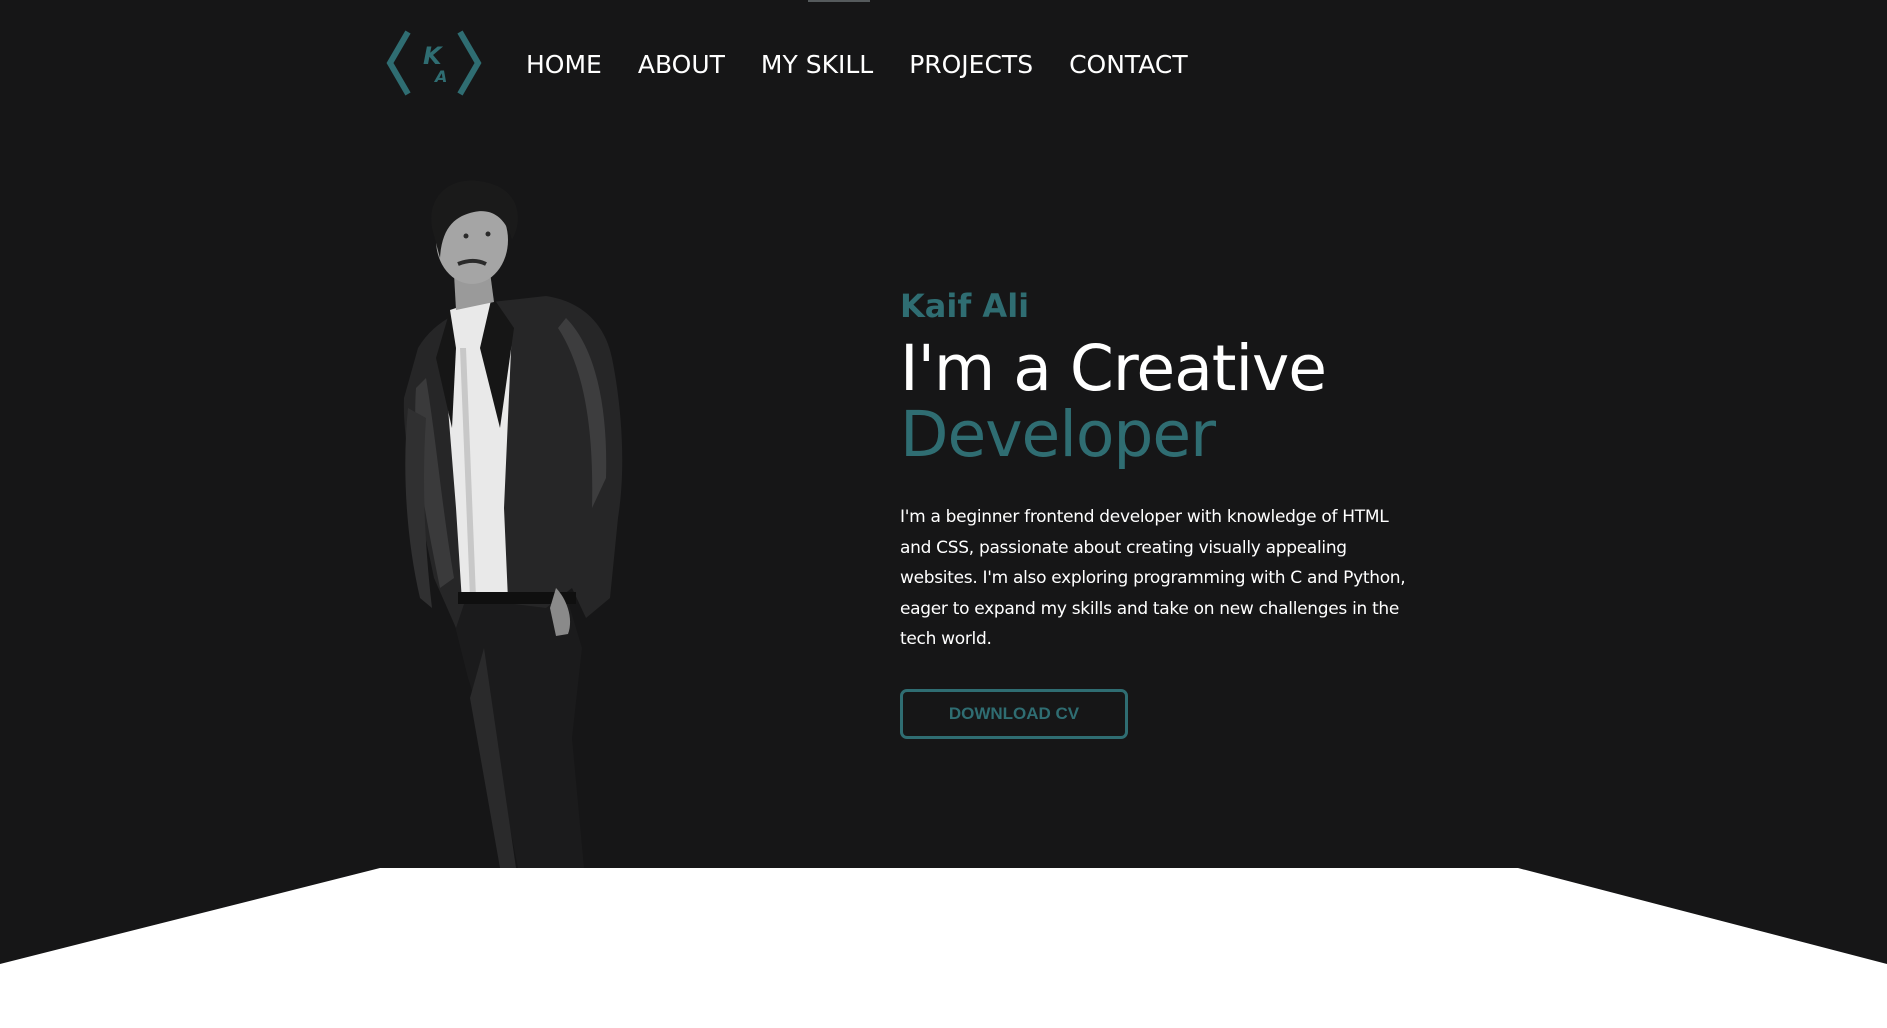  What do you see at coordinates (875, 65) in the screenshot?
I see `main-nav: HOME ABOUT MY SKILL PROJECTS CONTACT` at bounding box center [875, 65].